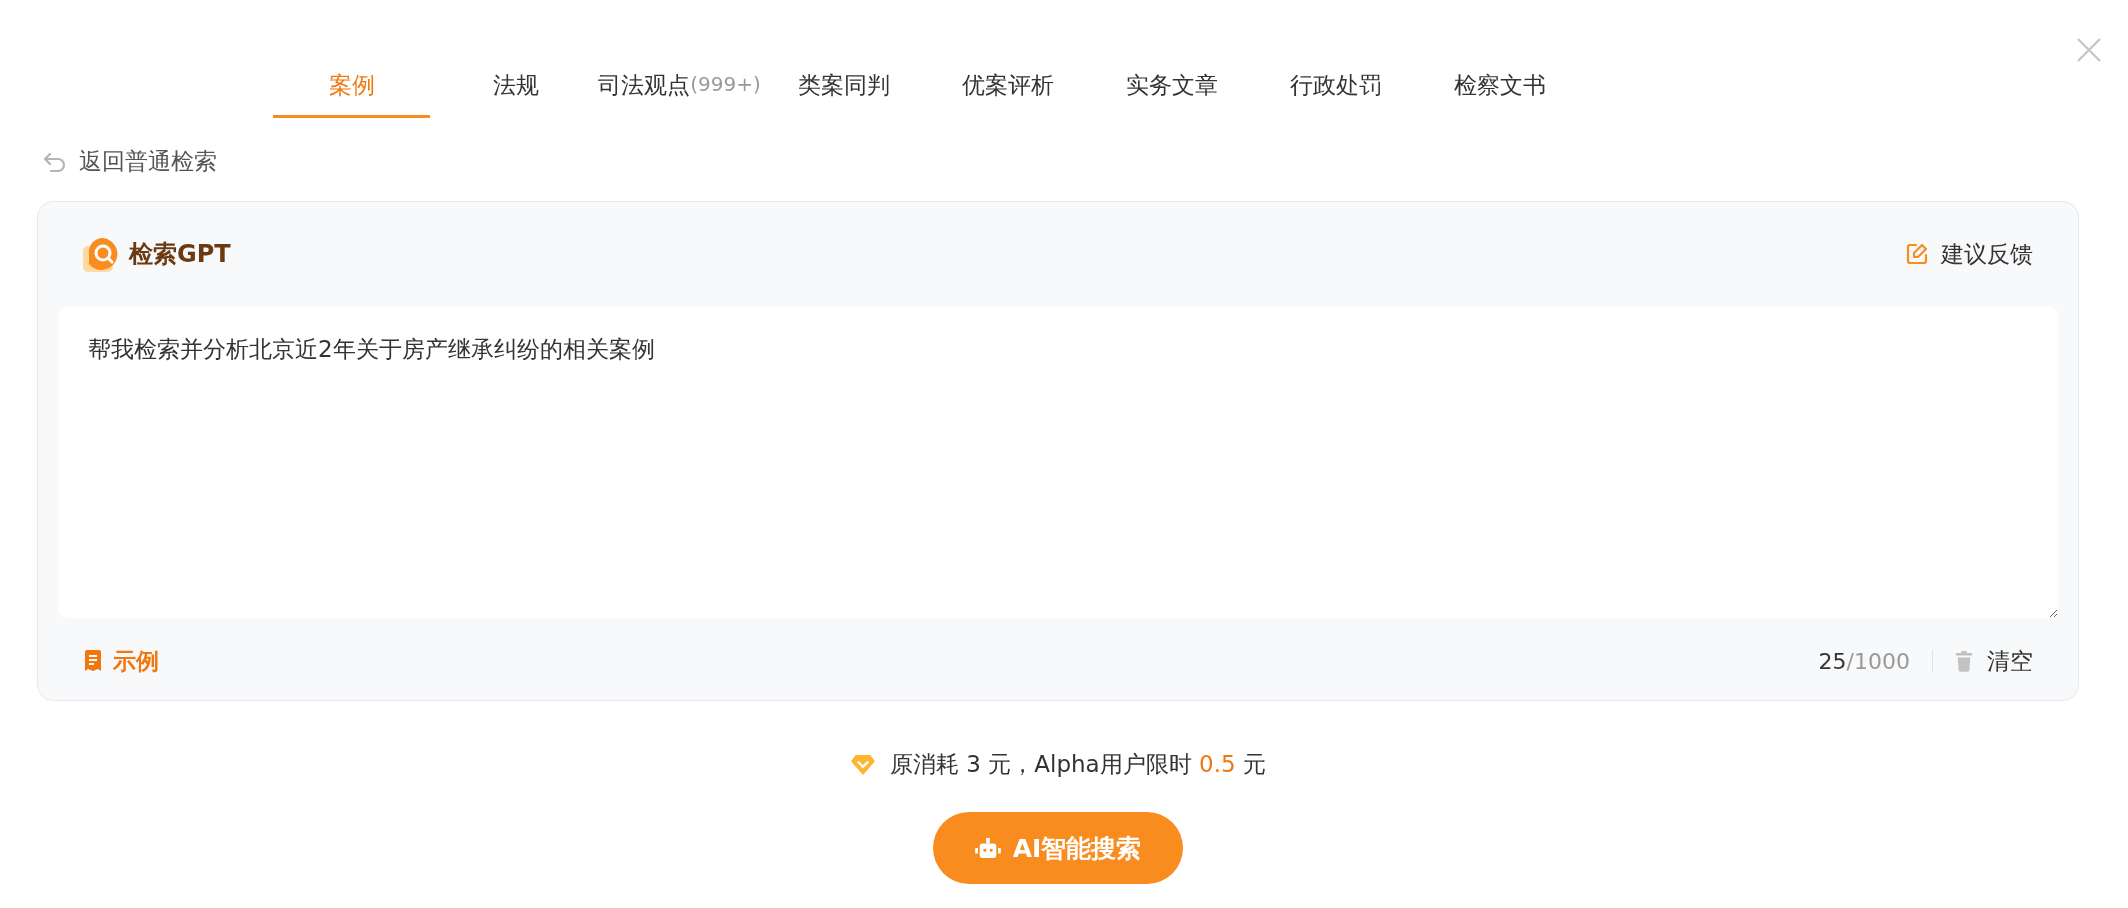 This screenshot has width=2128, height=908. I want to click on logo-text: 检索GPT, so click(180, 254).